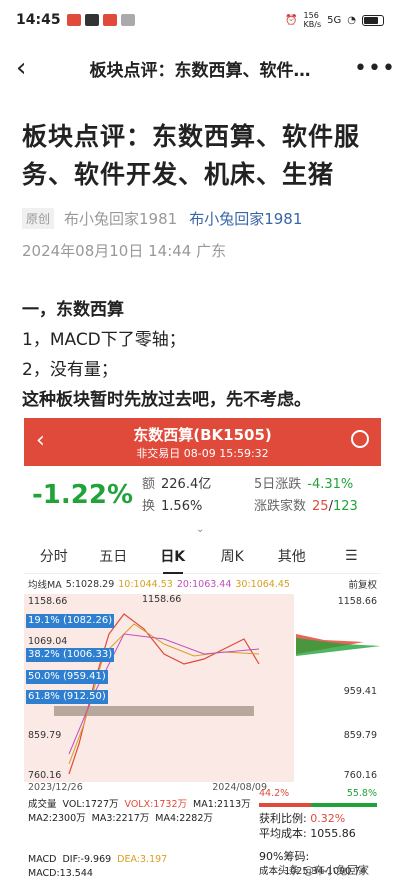  What do you see at coordinates (262, 584) in the screenshot?
I see `ma30: 30:1064.45` at bounding box center [262, 584].